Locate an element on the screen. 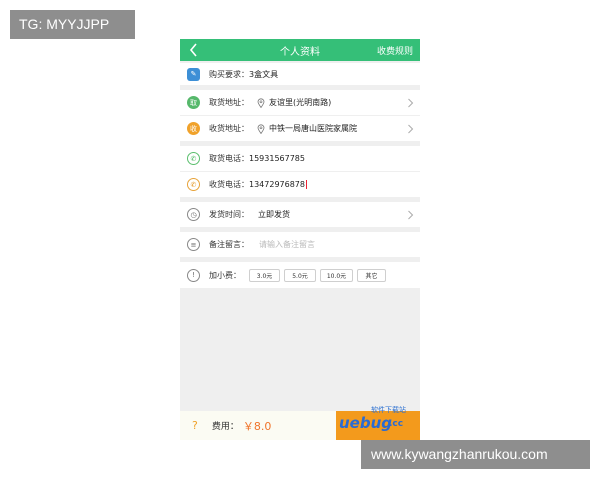 This screenshot has width=600, height=480. pickup-icon: 取 is located at coordinates (193, 102).